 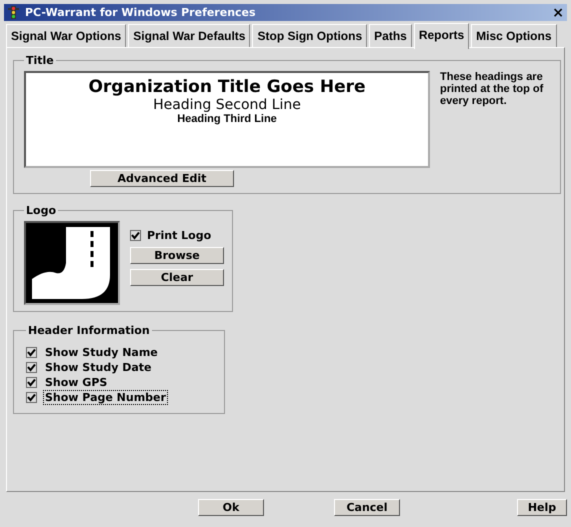 What do you see at coordinates (162, 178) in the screenshot?
I see `advanced-edit-button: Advanced Edit` at bounding box center [162, 178].